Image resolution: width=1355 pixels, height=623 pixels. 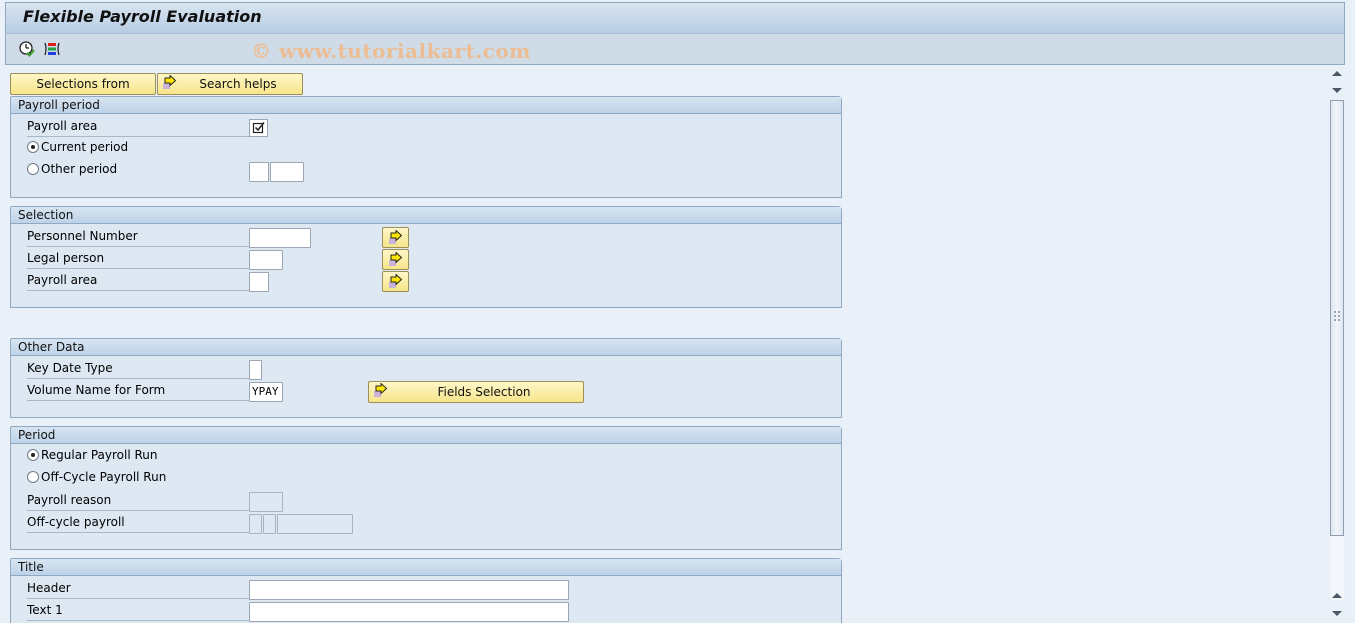 I want to click on legal-person-row: Legal person, so click(x=427, y=258).